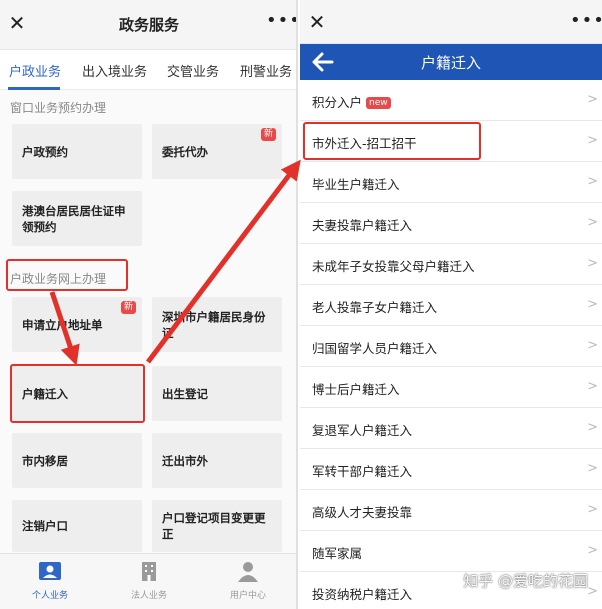 The image size is (602, 609). What do you see at coordinates (451, 510) in the screenshot?
I see `list-item-talent-spouse: 高级人才夫妻投靠 >` at bounding box center [451, 510].